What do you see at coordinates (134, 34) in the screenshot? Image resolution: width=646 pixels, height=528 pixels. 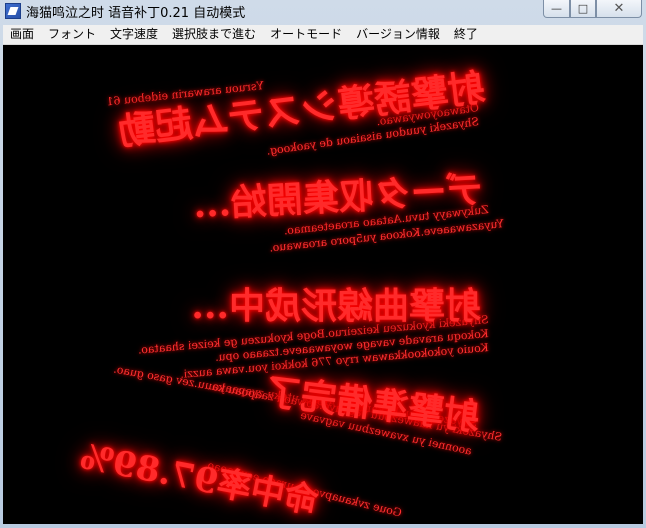 I see `menu-item-text-speed: 文字速度` at bounding box center [134, 34].